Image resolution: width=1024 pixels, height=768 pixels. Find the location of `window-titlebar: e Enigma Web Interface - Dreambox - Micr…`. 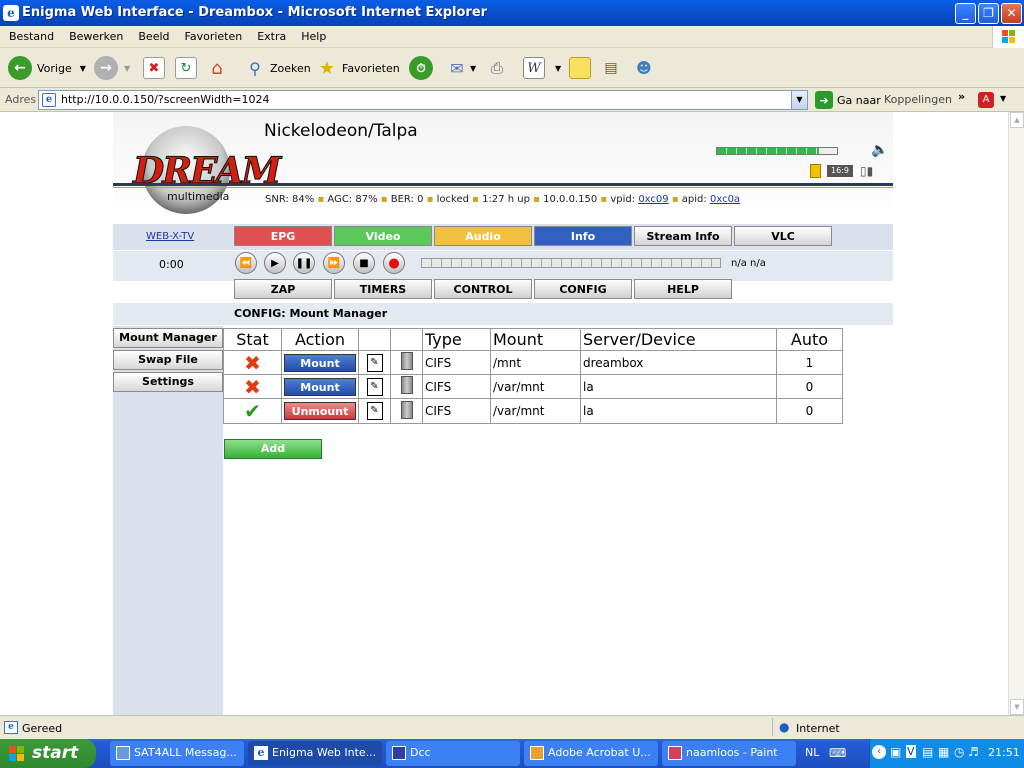

window-titlebar: e Enigma Web Interface - Dreambox - Micr… is located at coordinates (512, 13).